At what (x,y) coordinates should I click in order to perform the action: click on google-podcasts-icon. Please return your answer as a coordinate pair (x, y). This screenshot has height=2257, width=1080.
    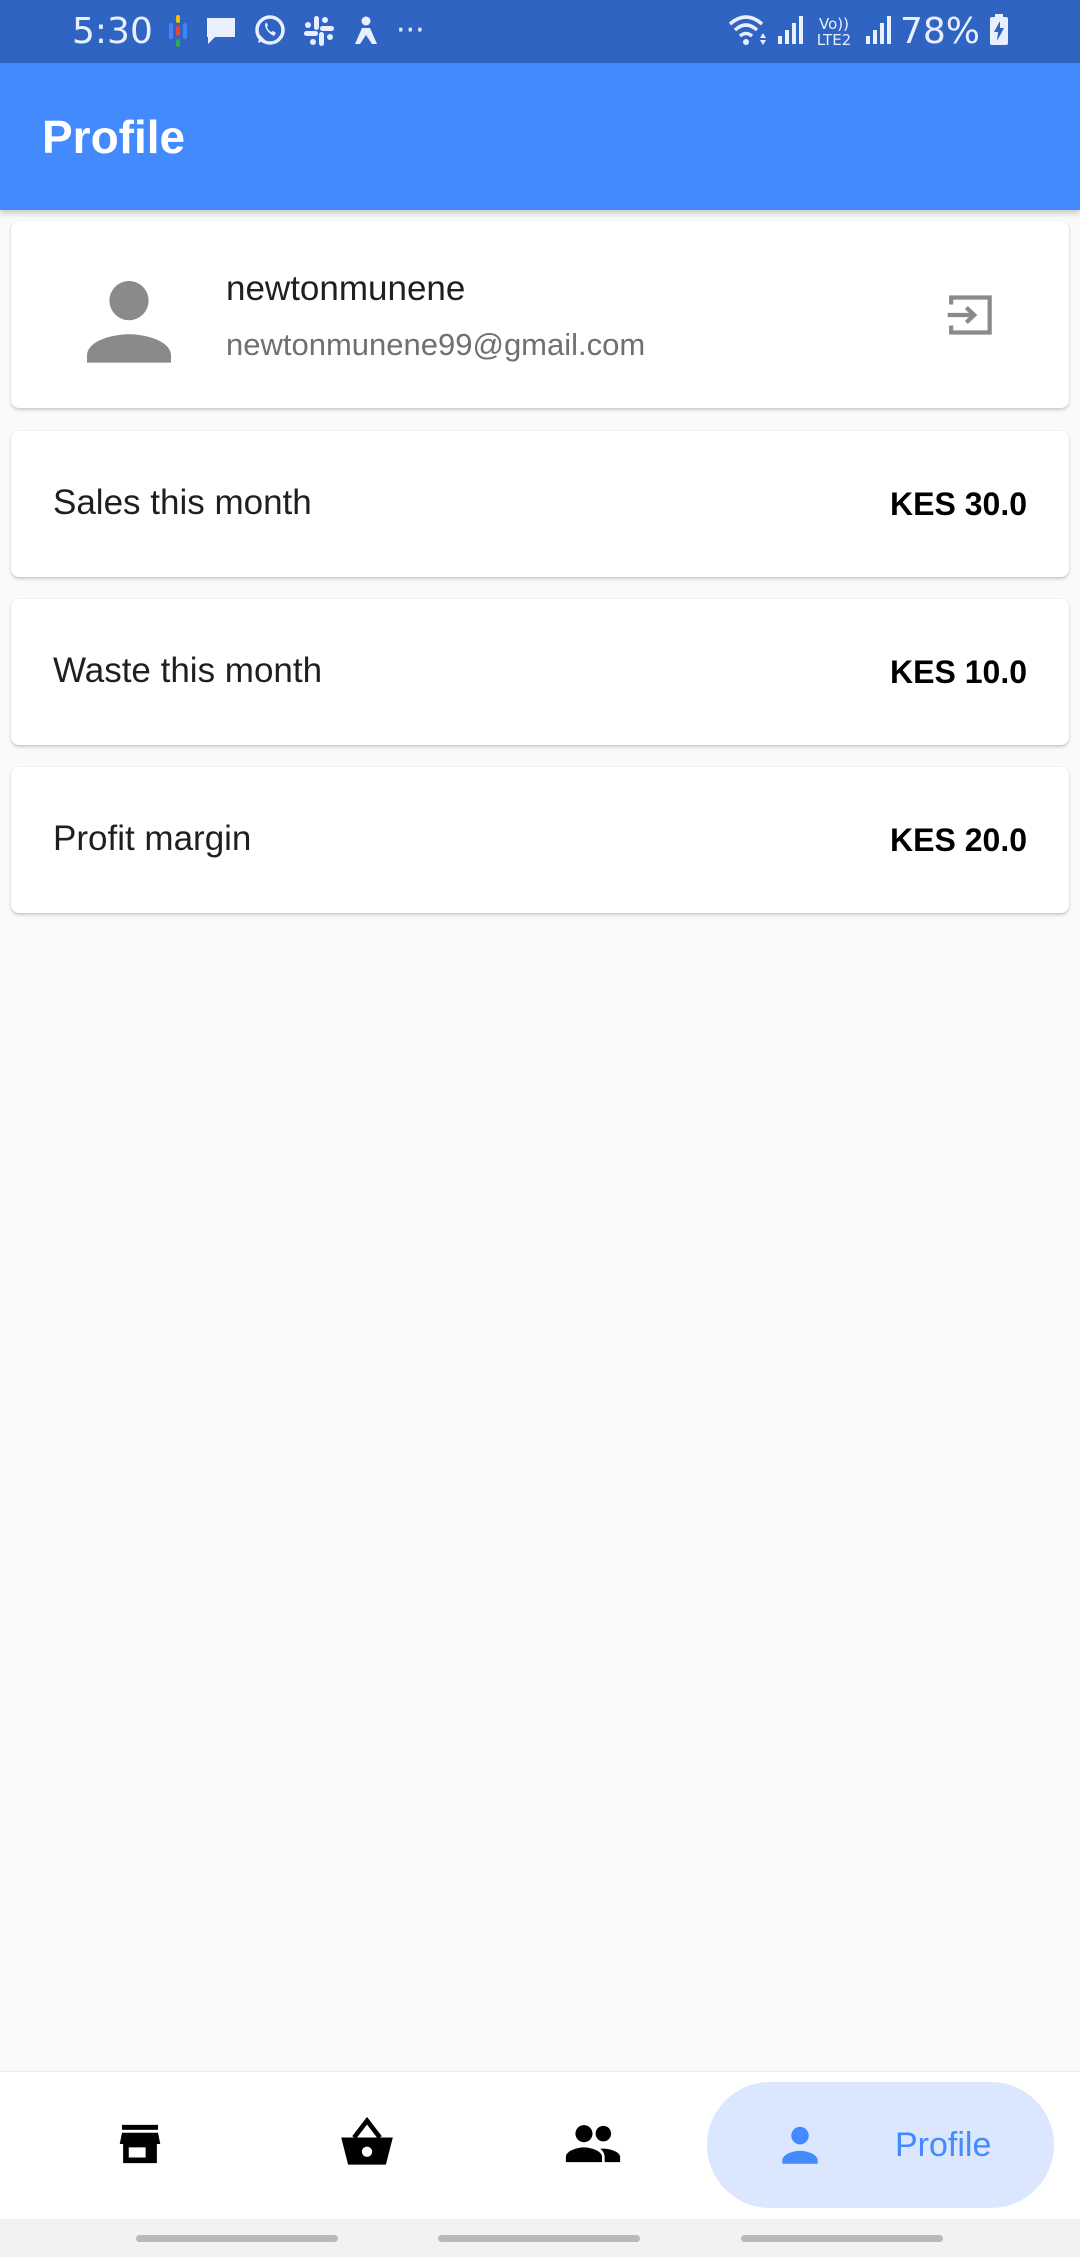
    Looking at the image, I should click on (178, 31).